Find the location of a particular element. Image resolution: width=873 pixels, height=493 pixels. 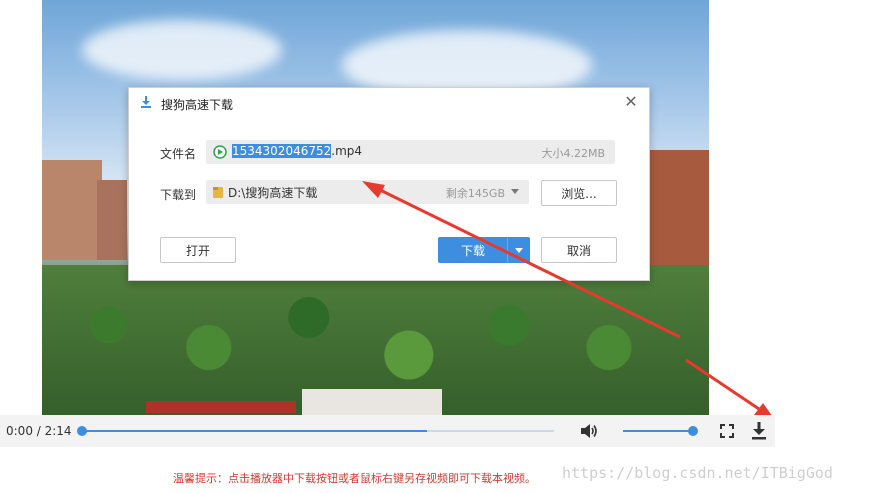

player-controls: 0:00 / 2:14 is located at coordinates (387, 431).